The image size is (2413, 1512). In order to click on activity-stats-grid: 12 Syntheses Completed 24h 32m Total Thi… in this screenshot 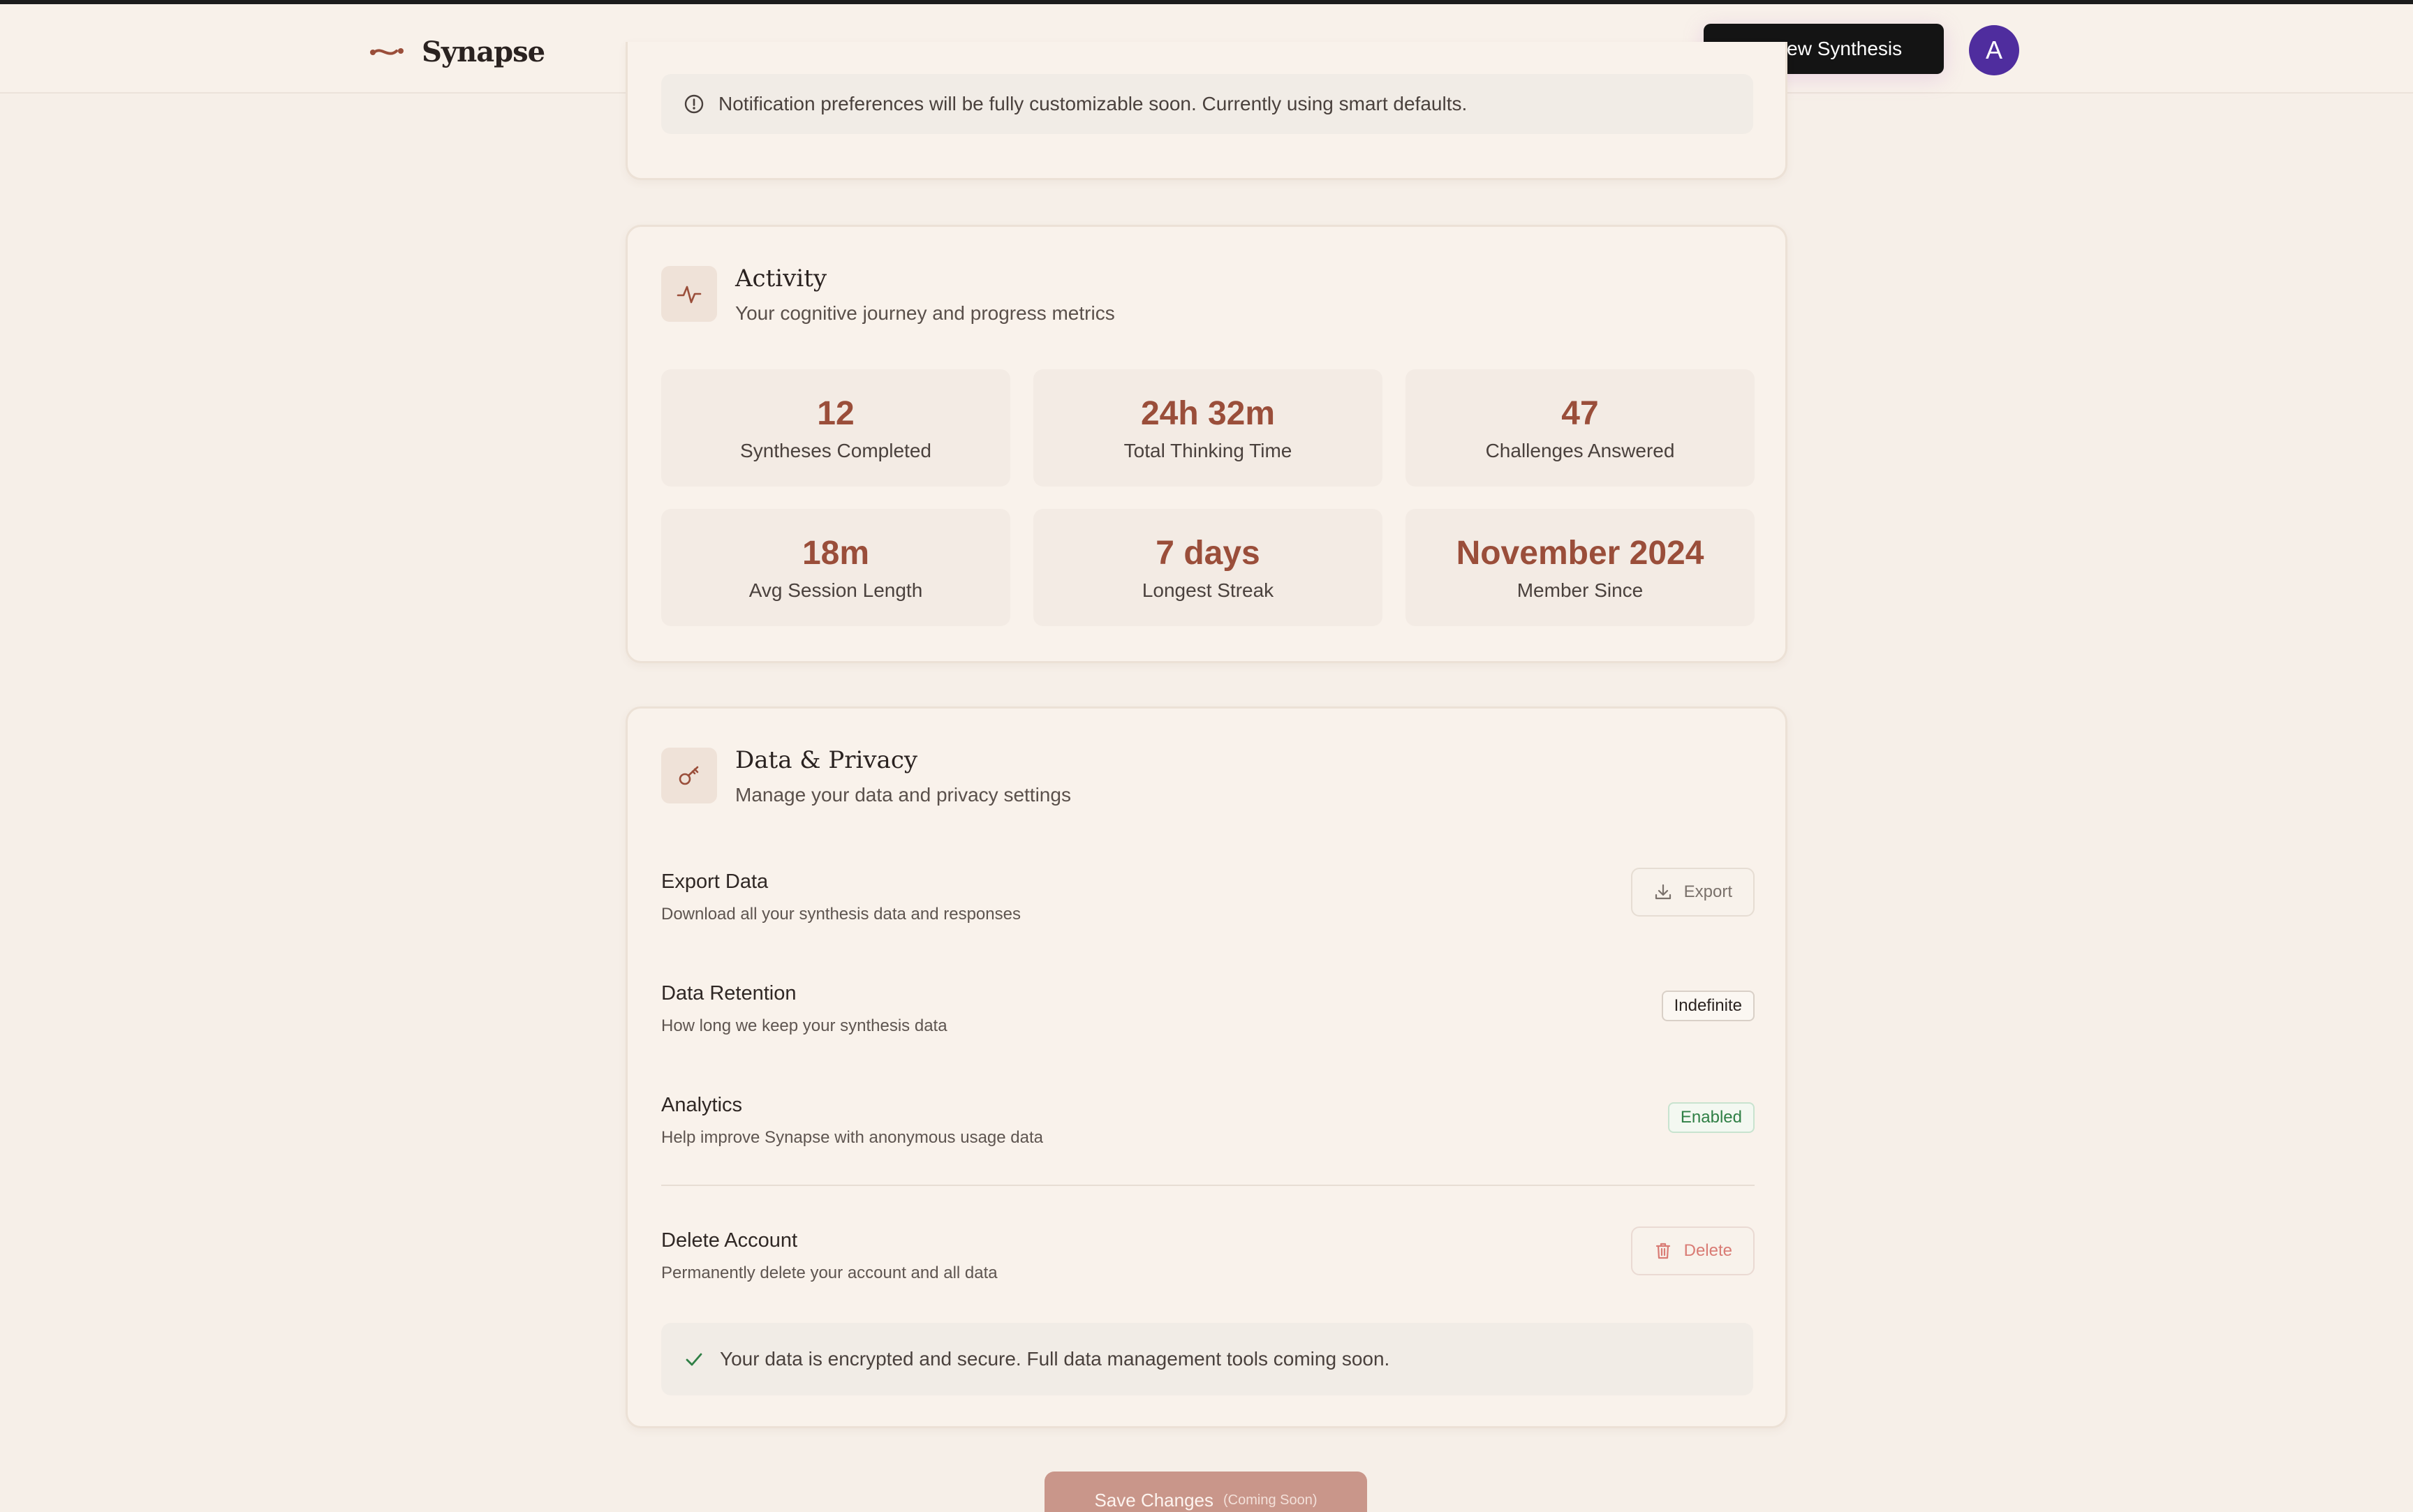, I will do `click(1208, 497)`.